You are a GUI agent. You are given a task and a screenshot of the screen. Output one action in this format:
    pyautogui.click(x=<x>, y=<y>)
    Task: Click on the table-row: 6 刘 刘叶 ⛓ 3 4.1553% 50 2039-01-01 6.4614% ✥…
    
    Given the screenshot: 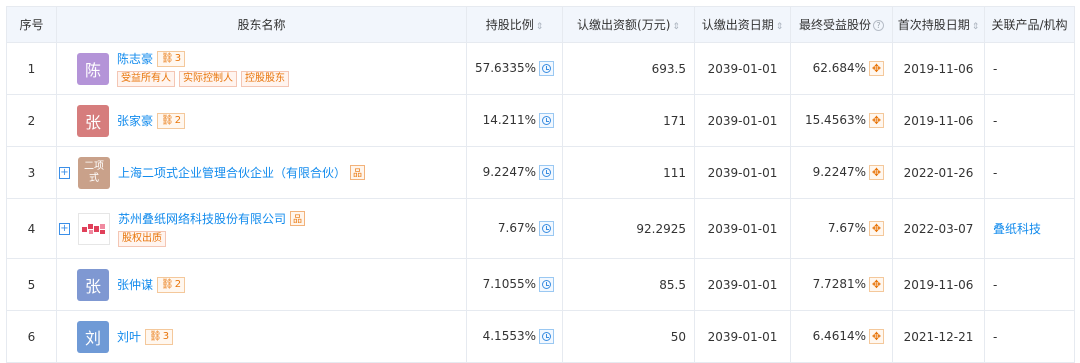 What is the action you would take?
    pyautogui.click(x=540, y=336)
    